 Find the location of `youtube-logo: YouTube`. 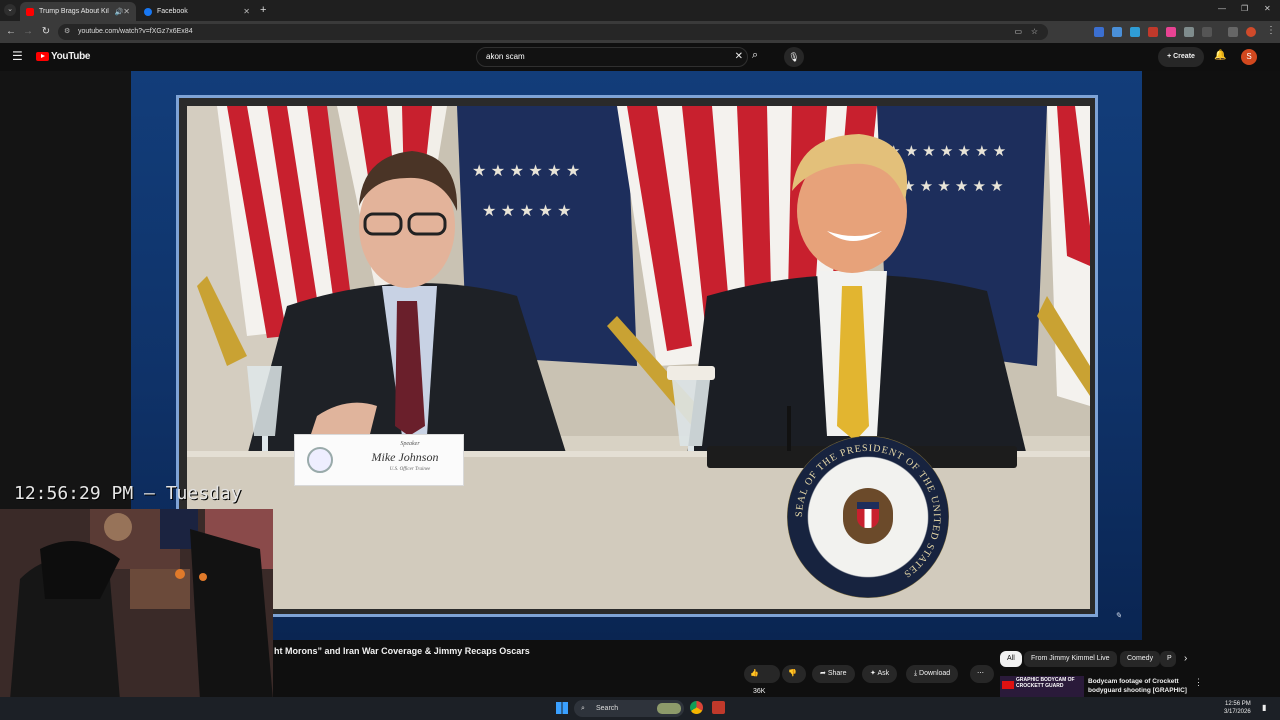

youtube-logo: YouTube is located at coordinates (63, 56).